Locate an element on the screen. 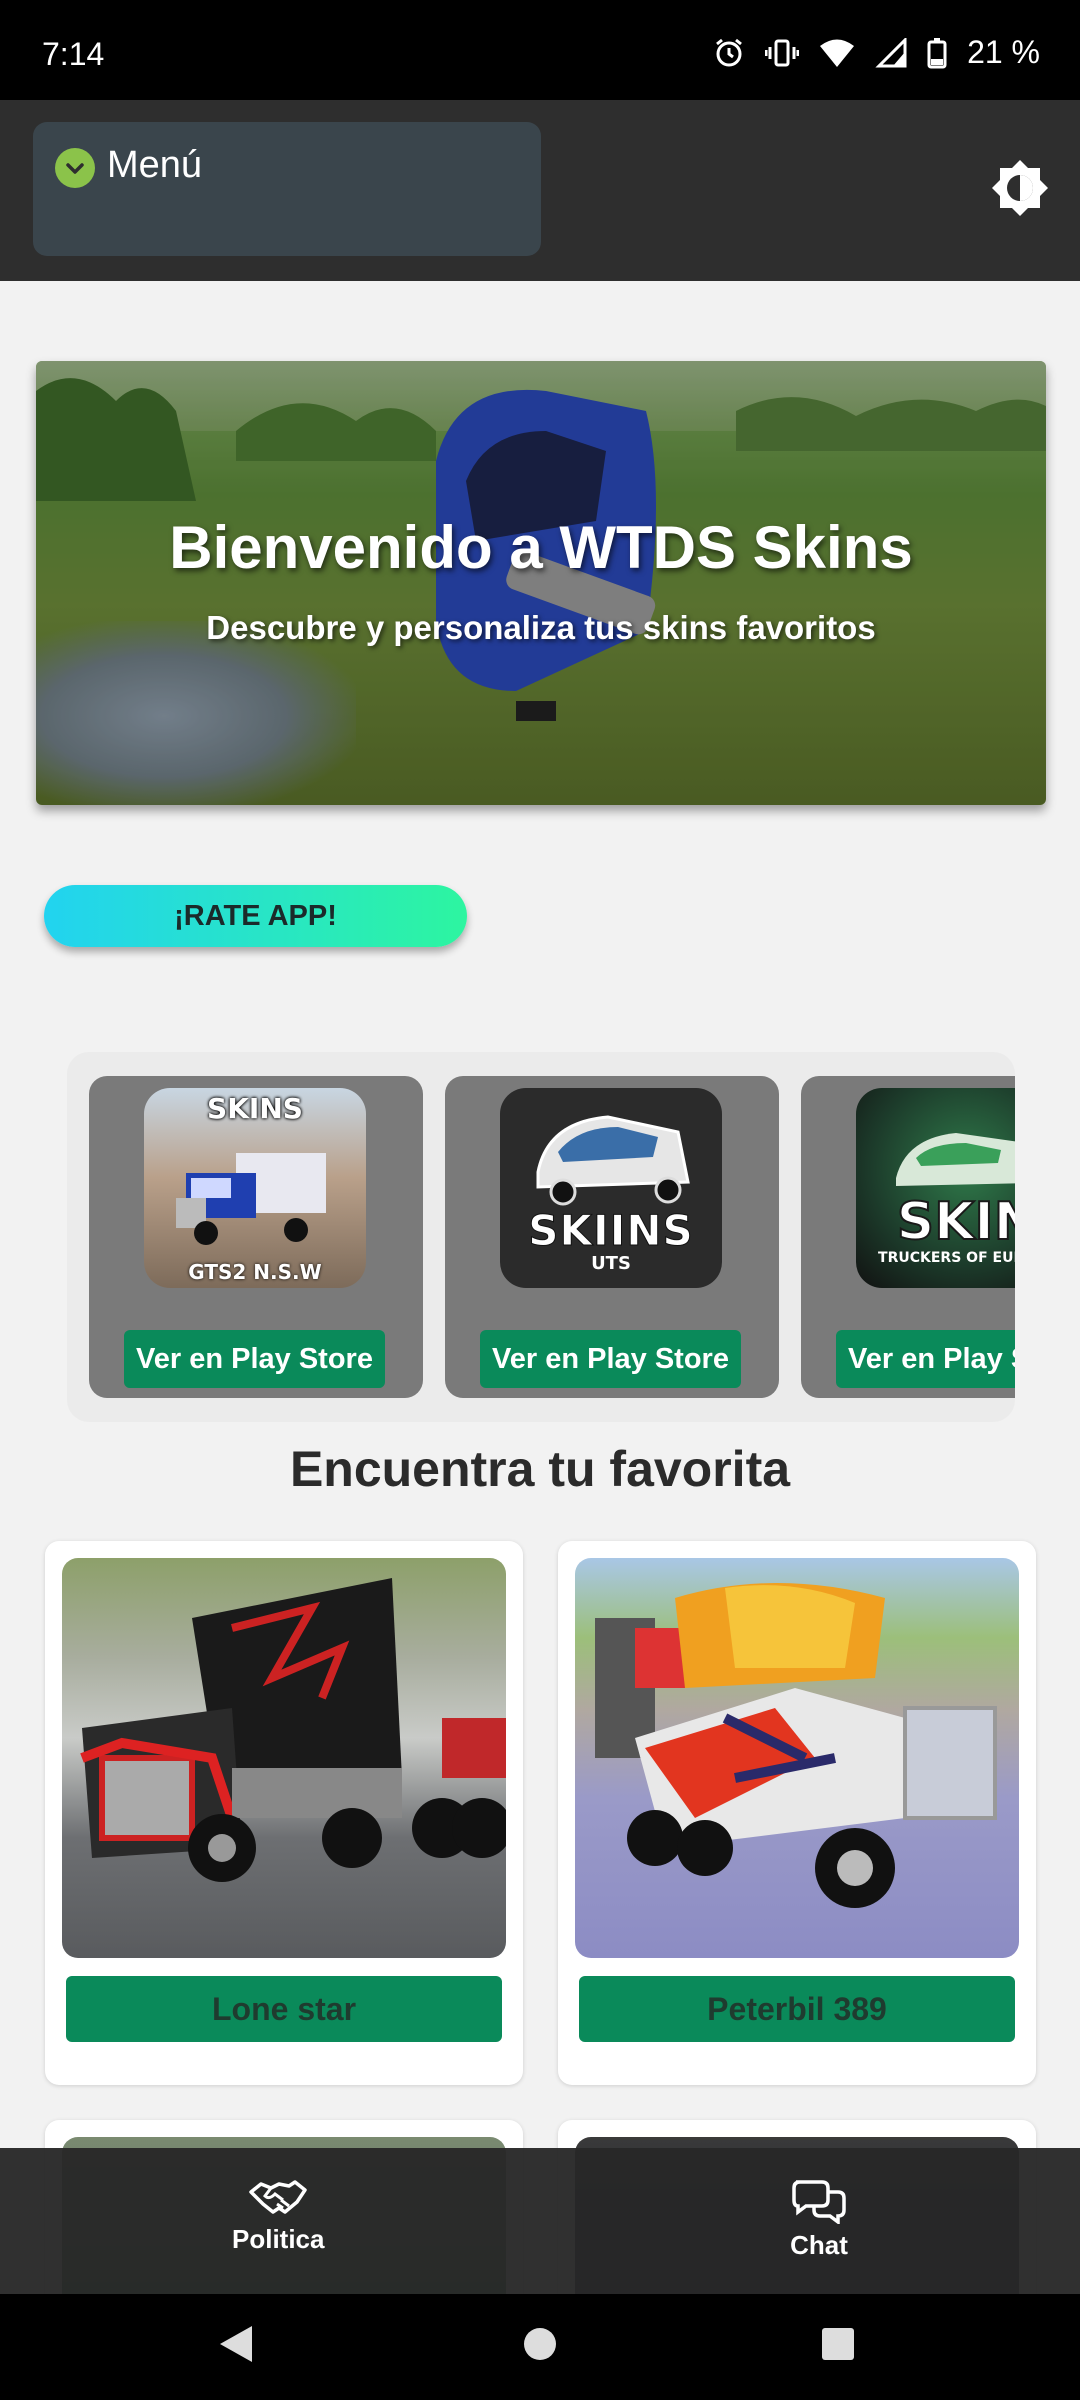  handshake-icon is located at coordinates (278, 2197).